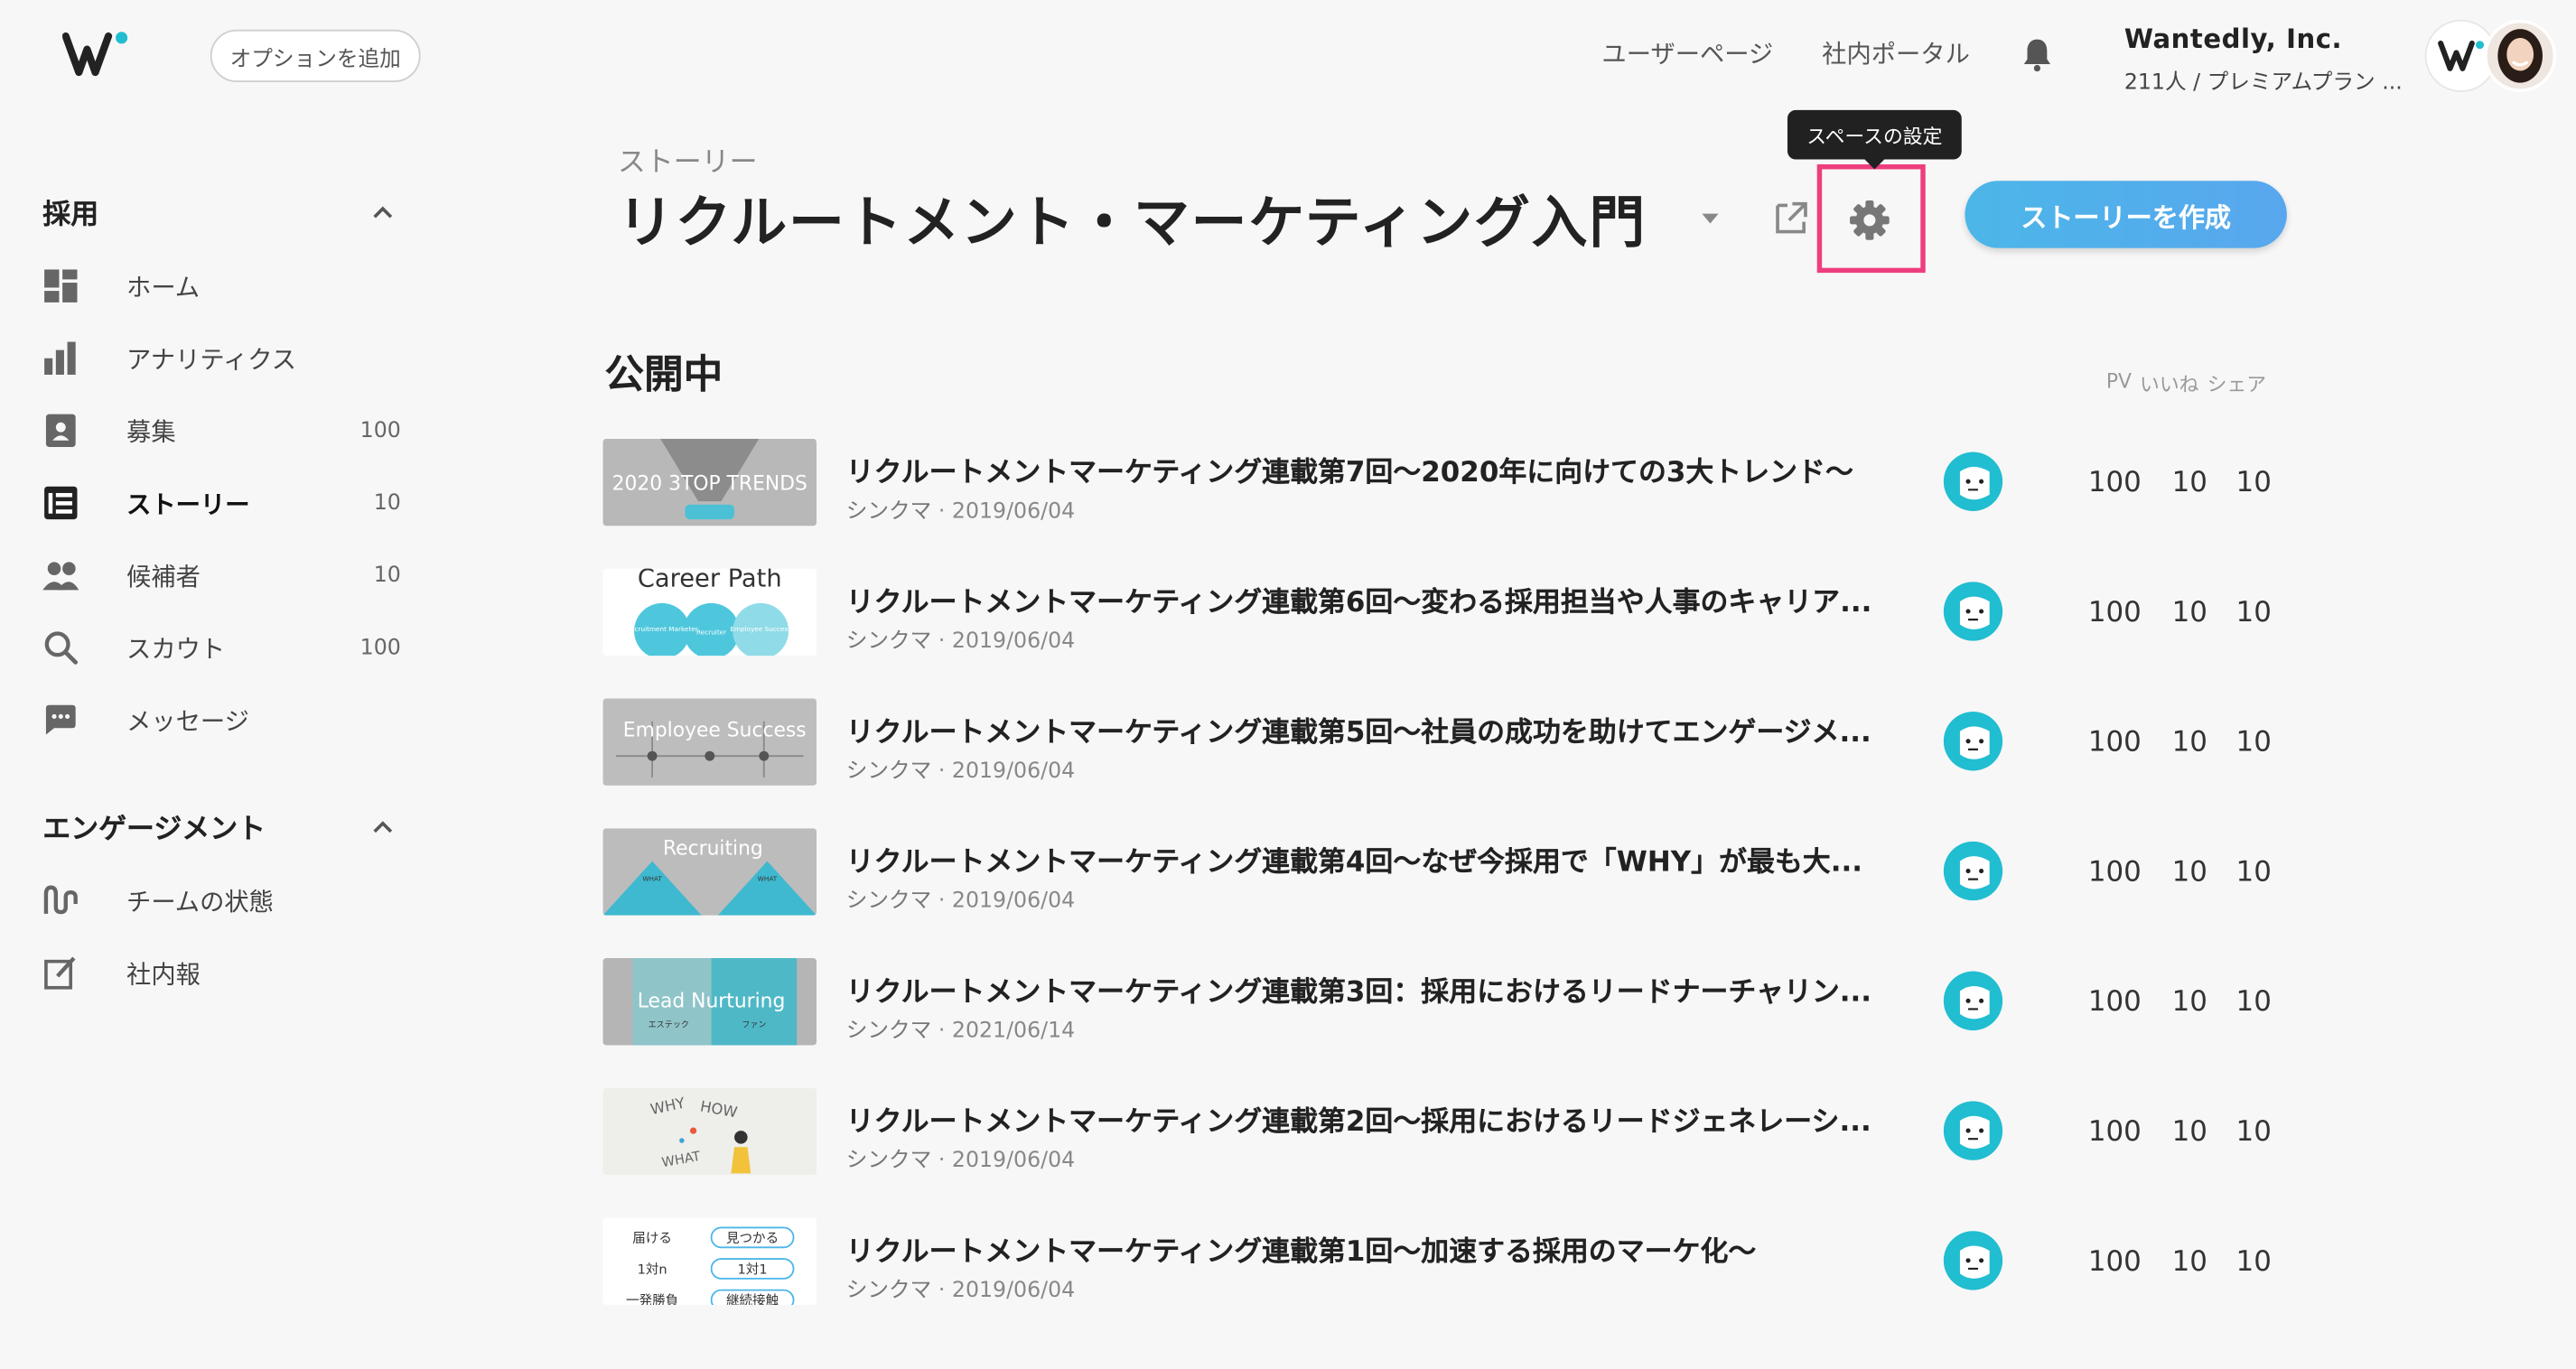  Describe the element at coordinates (151, 432) in the screenshot. I see `sidebar-item-label: 募集` at that location.